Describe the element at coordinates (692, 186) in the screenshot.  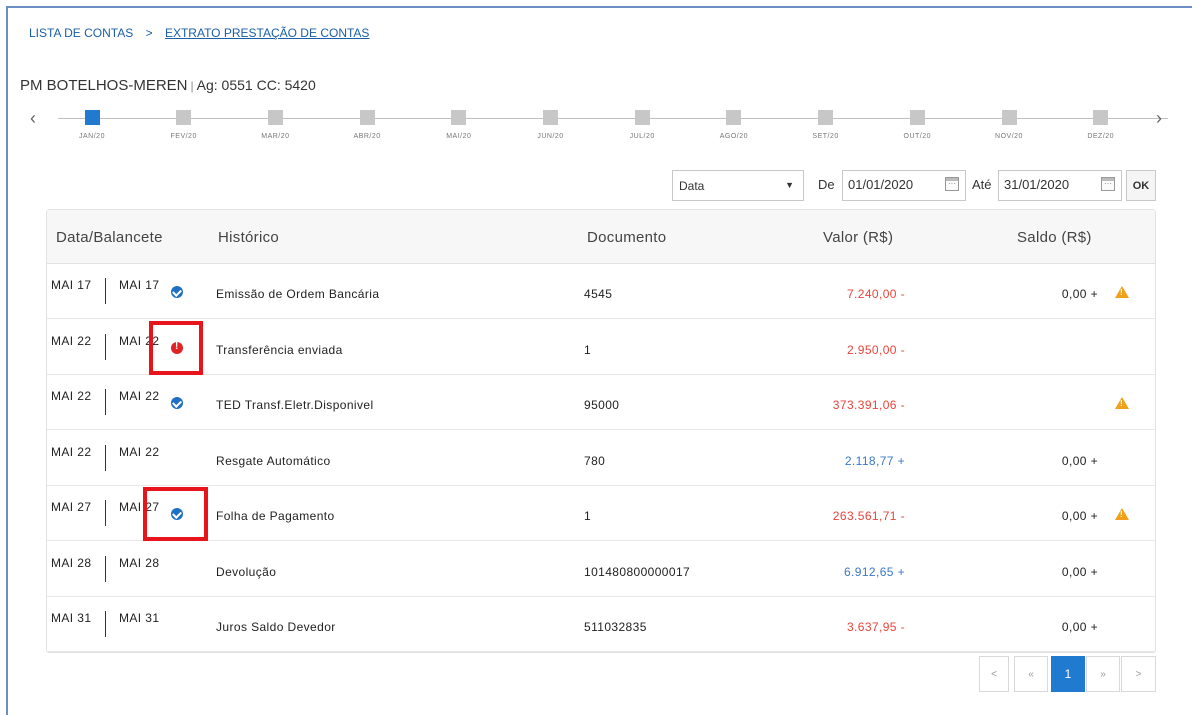
I see `filter-type-value: Data` at that location.